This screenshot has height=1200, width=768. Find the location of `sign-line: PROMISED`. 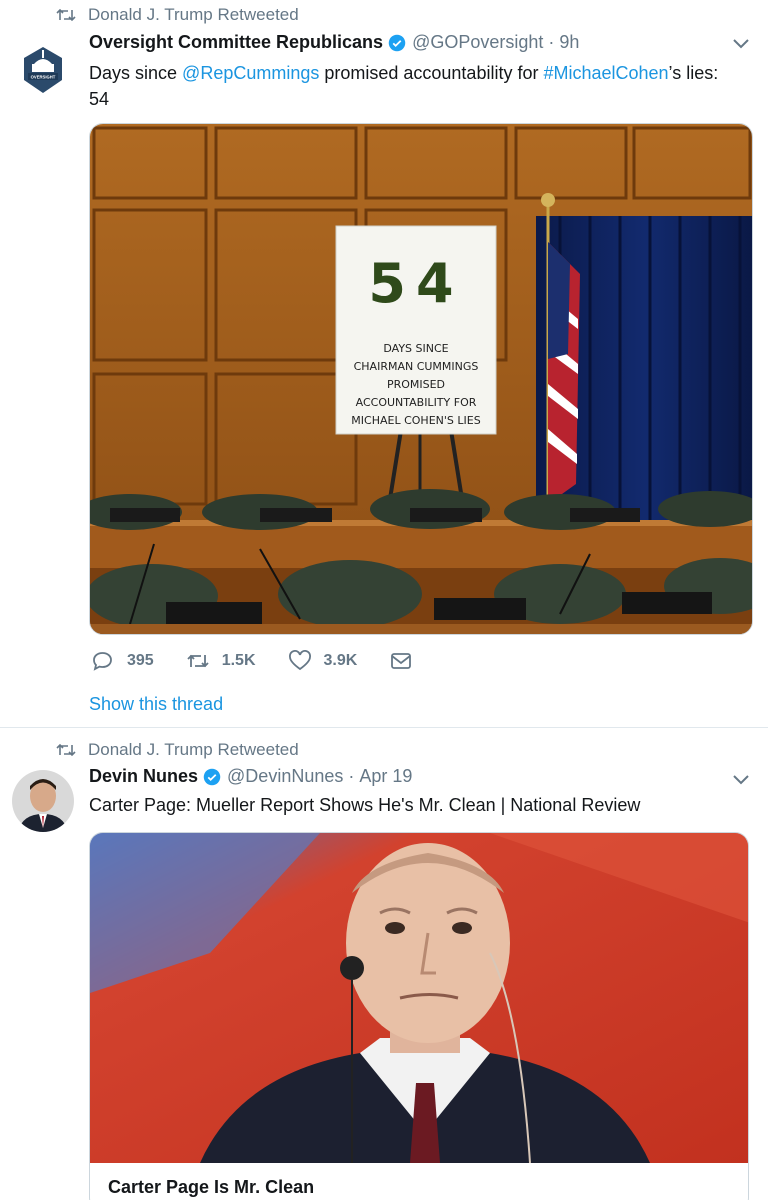

sign-line: PROMISED is located at coordinates (416, 384).